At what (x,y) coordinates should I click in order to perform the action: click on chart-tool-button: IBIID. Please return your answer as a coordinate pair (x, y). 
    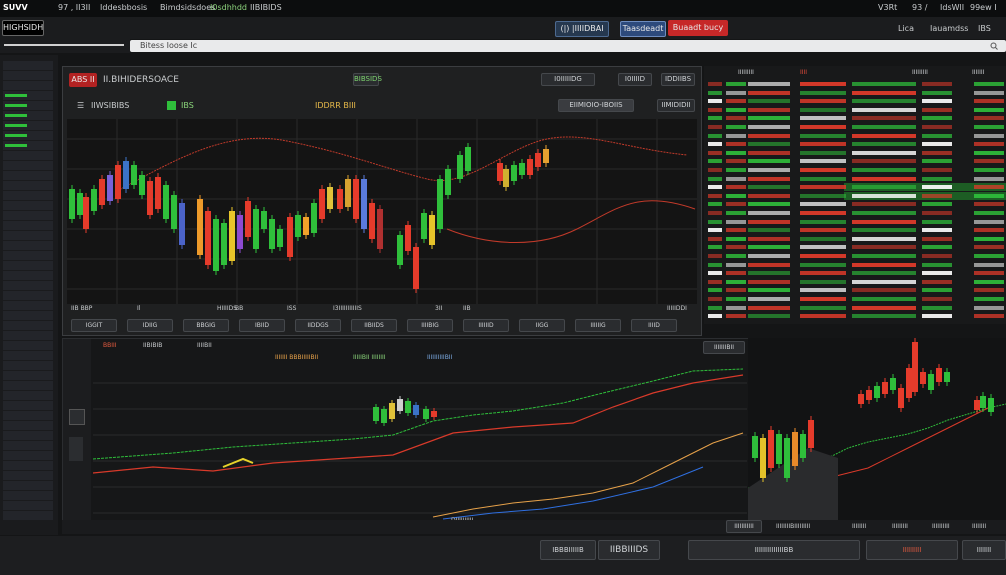
    Looking at the image, I should click on (262, 325).